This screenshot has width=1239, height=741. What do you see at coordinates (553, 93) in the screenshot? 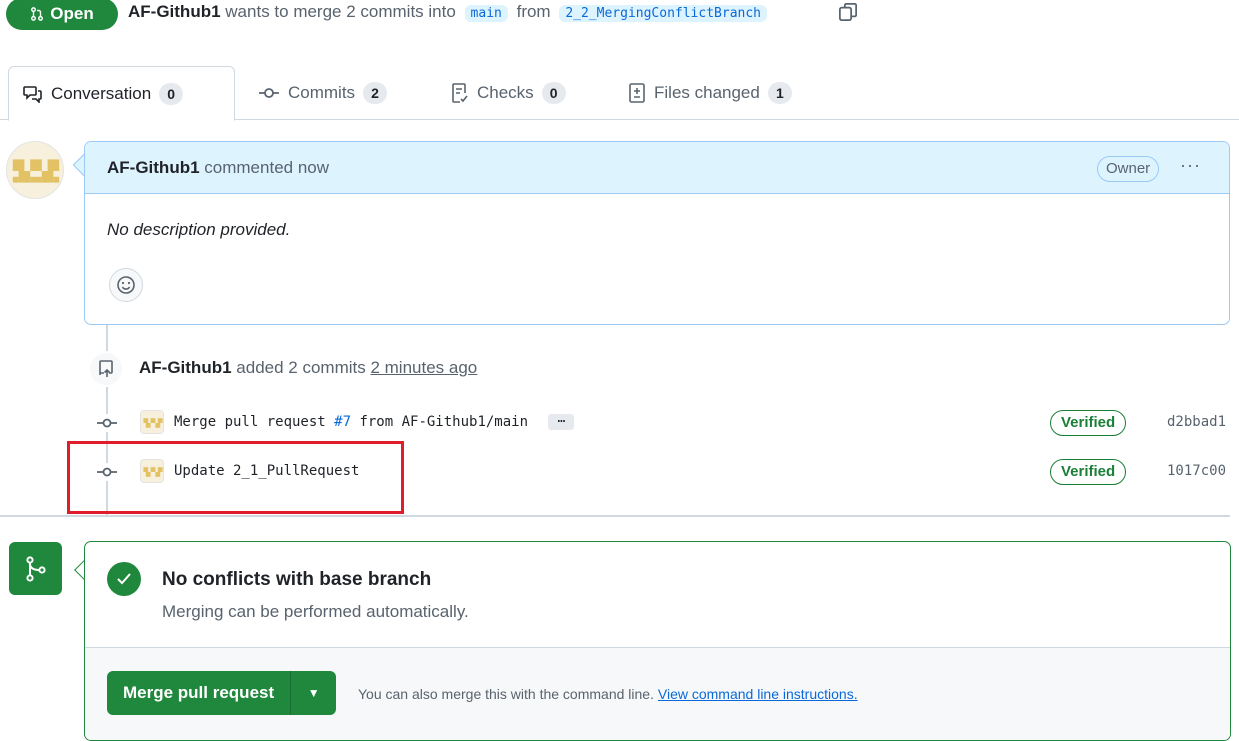
I see `tab-checks-count: 0` at bounding box center [553, 93].